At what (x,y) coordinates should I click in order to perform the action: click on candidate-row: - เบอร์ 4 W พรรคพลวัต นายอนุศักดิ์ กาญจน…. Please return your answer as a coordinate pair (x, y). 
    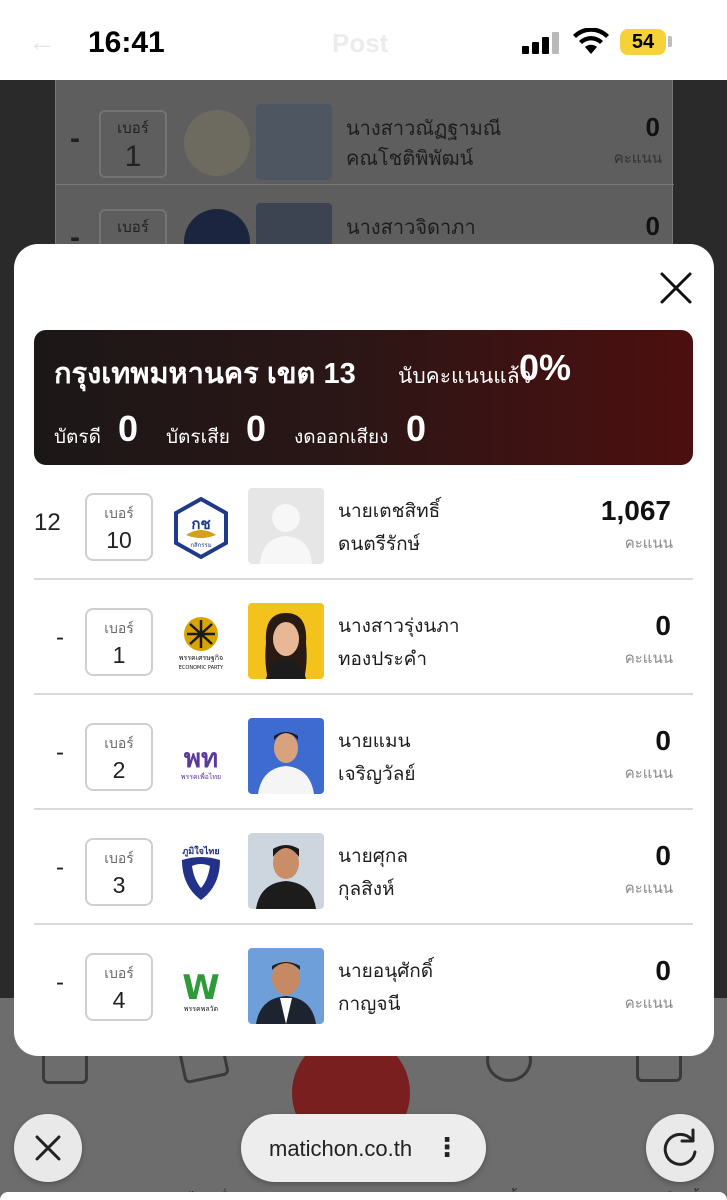
    Looking at the image, I should click on (363, 982).